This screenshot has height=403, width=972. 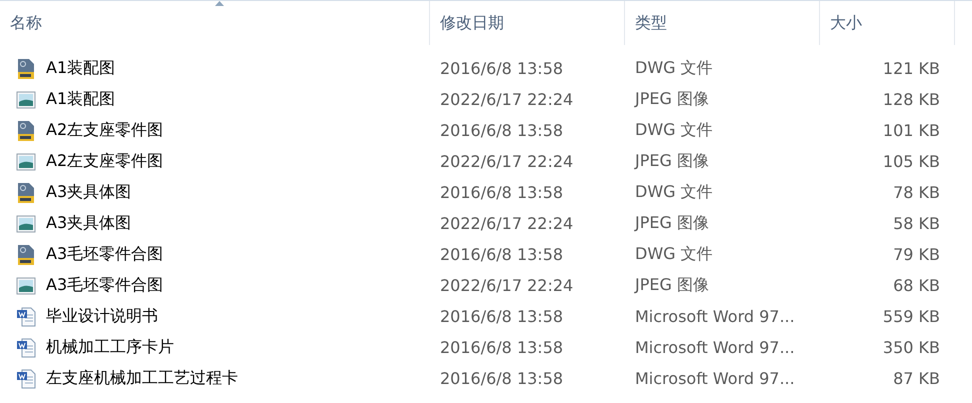 I want to click on file-size: 350 KB, so click(x=911, y=347).